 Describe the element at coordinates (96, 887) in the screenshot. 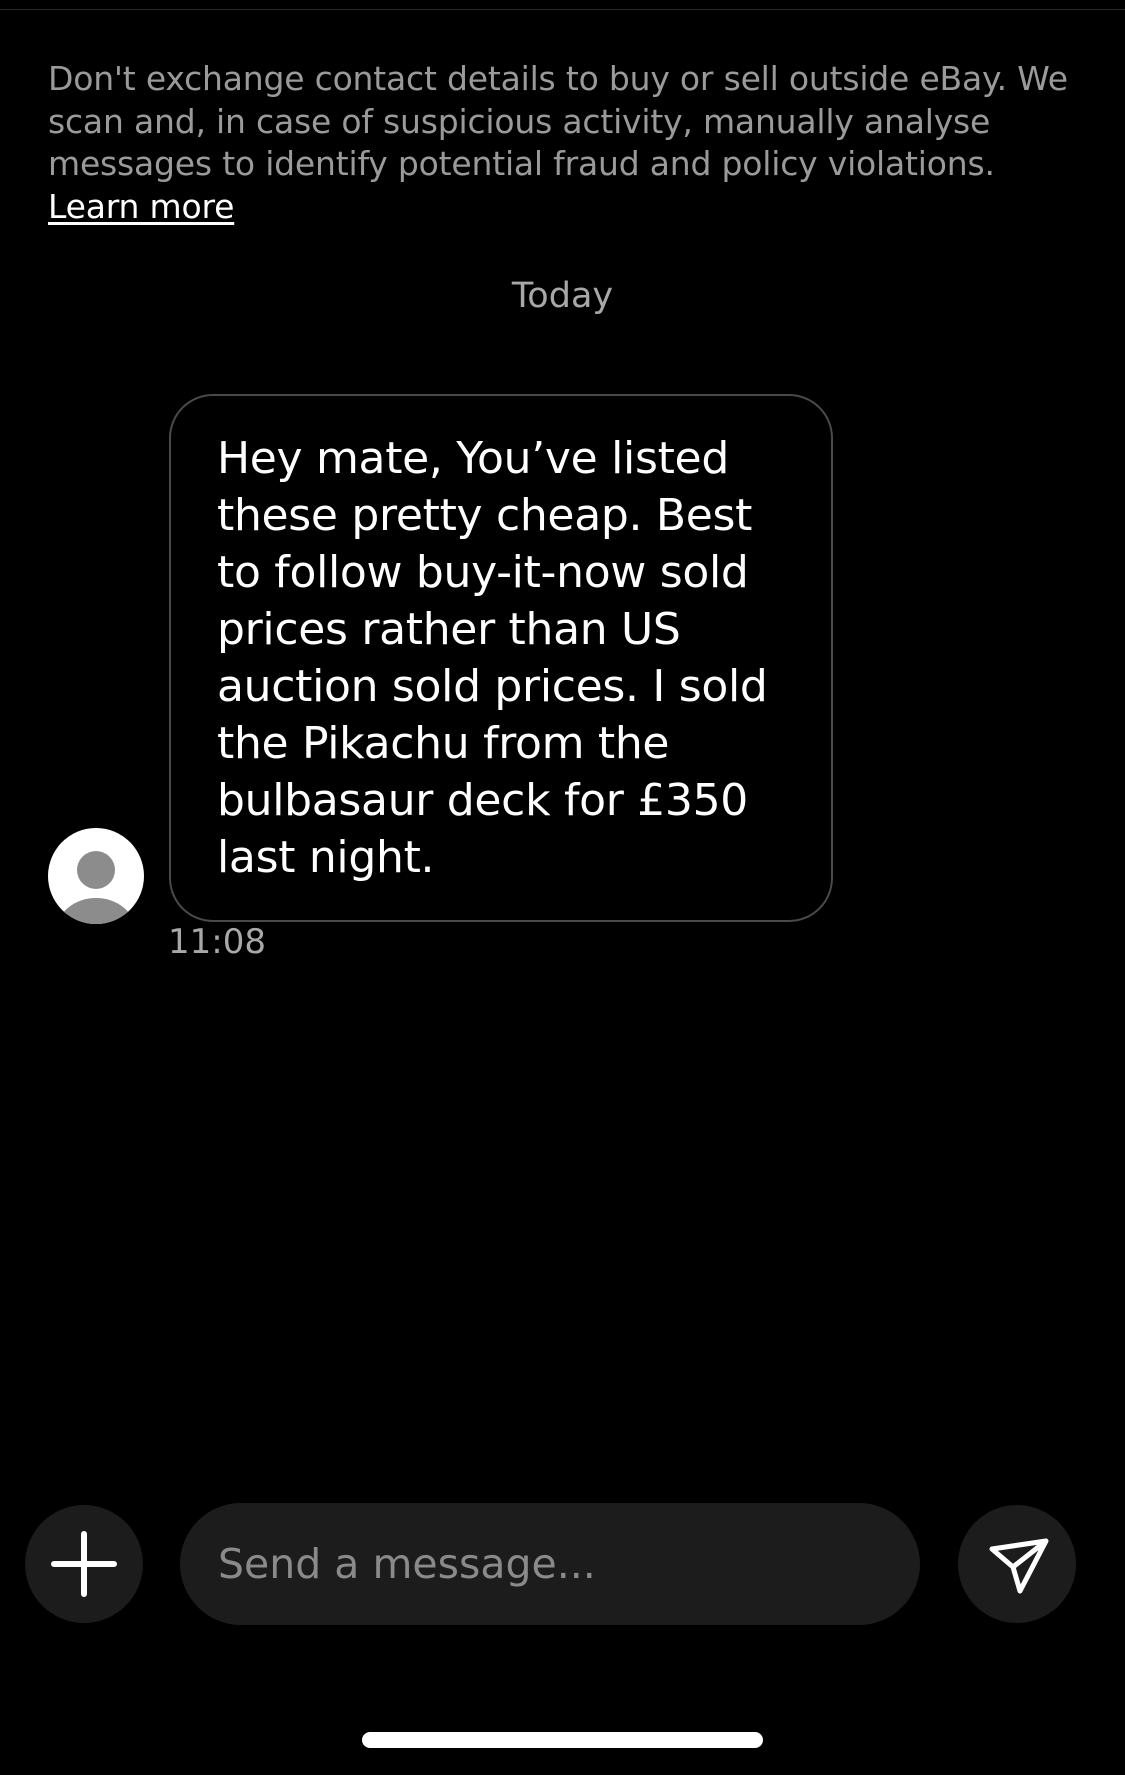

I see `person-icon` at that location.